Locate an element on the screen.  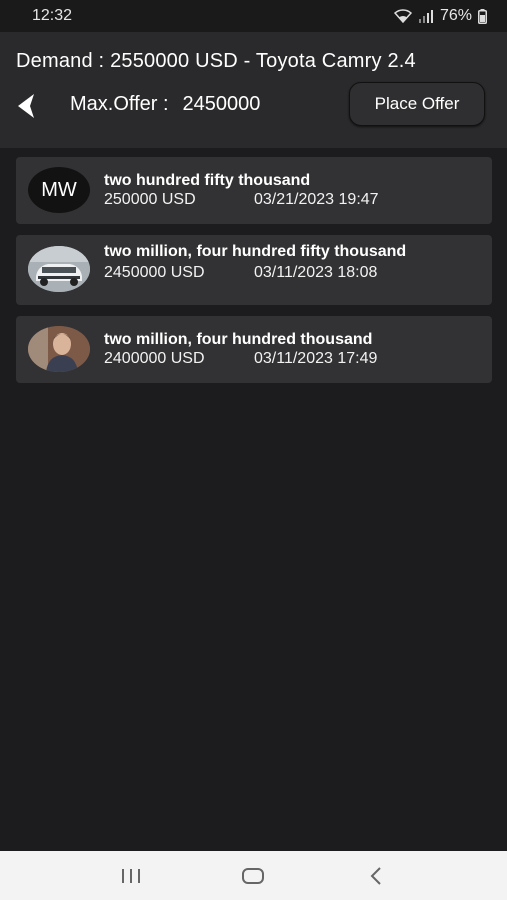
offer-datetime: 03/11/2023 17:49 is located at coordinates (316, 358).